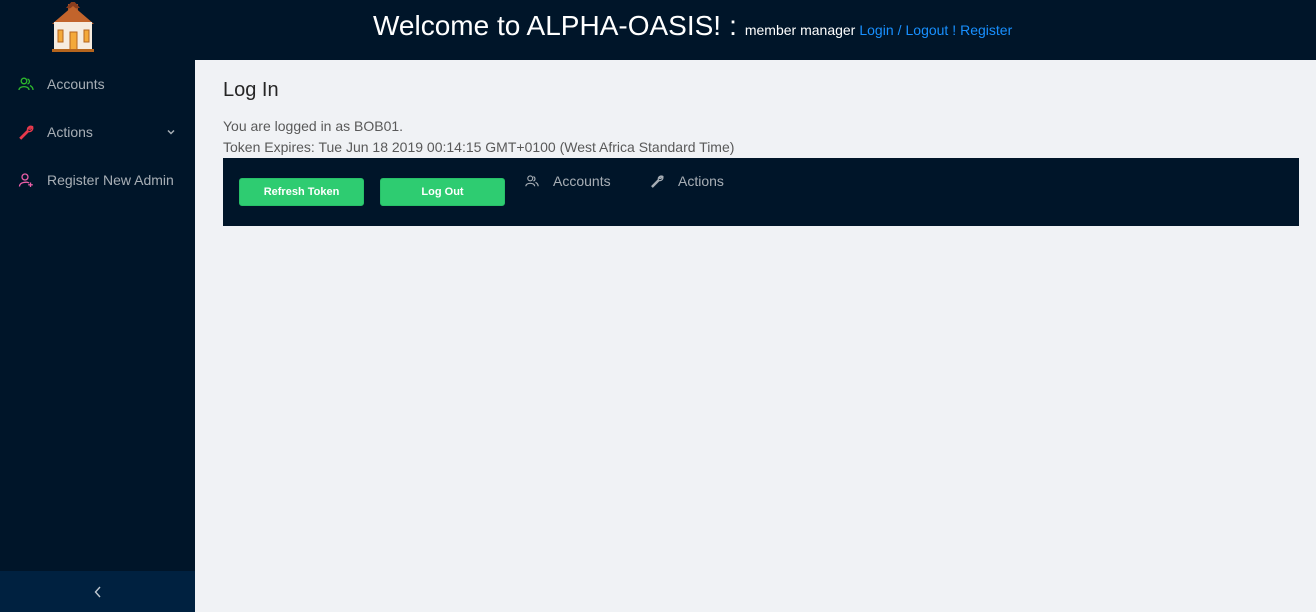 The height and width of the screenshot is (612, 1316). I want to click on page-title: Log In, so click(251, 90).